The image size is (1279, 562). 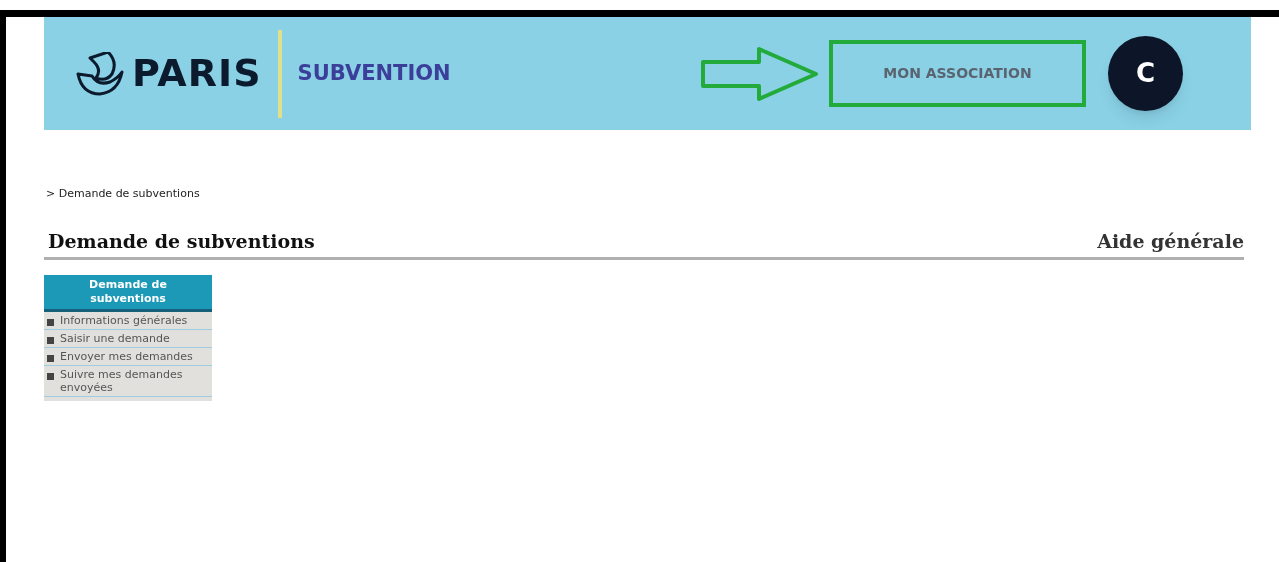 I want to click on avatar: C, so click(x=1145, y=73).